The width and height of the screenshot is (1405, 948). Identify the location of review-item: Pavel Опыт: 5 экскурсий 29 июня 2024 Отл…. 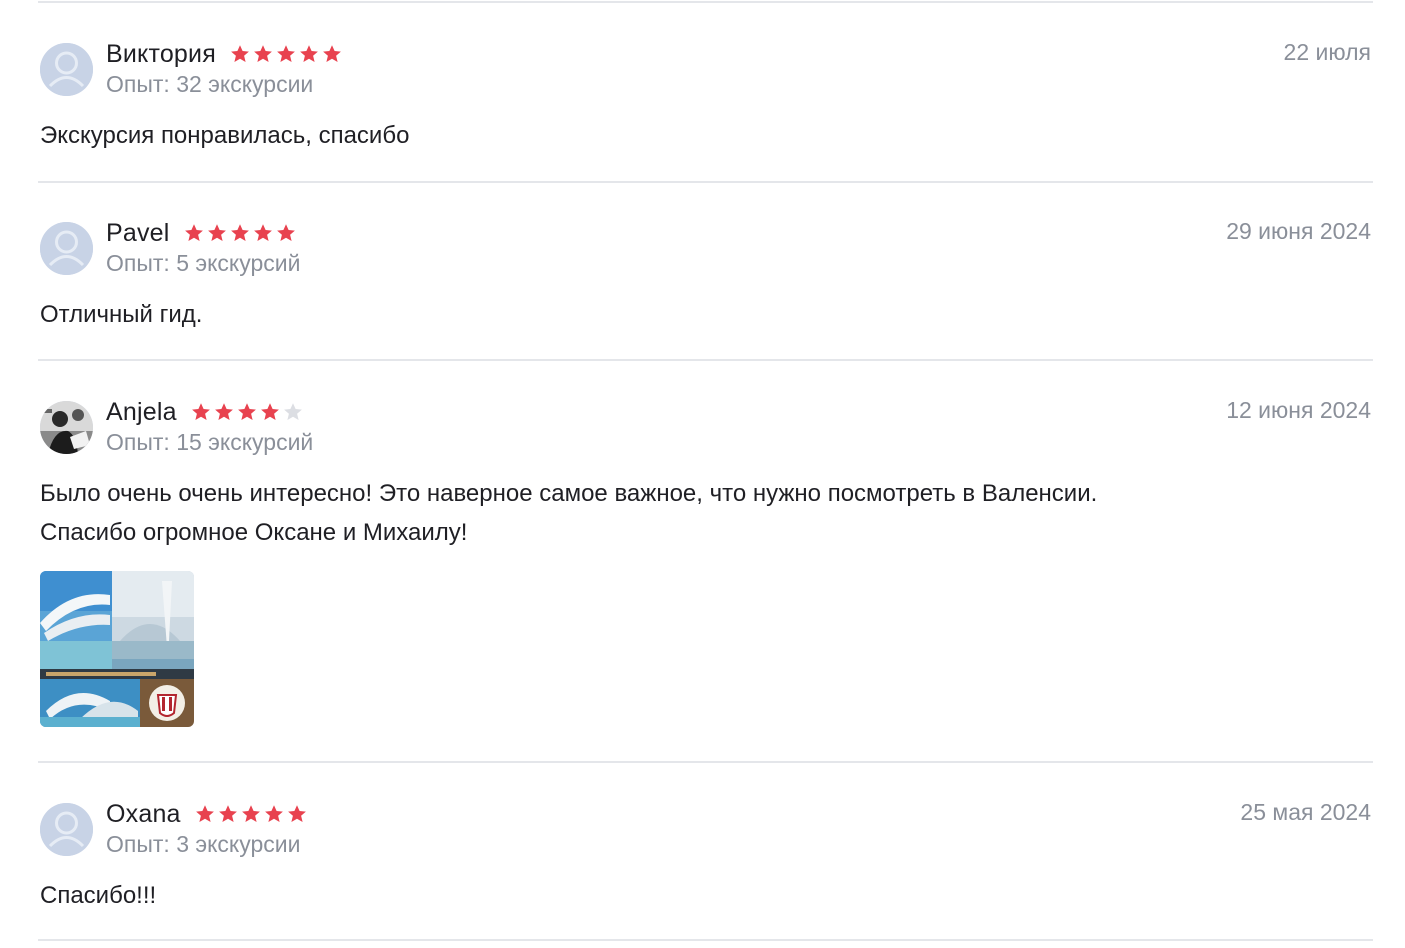
(705, 275).